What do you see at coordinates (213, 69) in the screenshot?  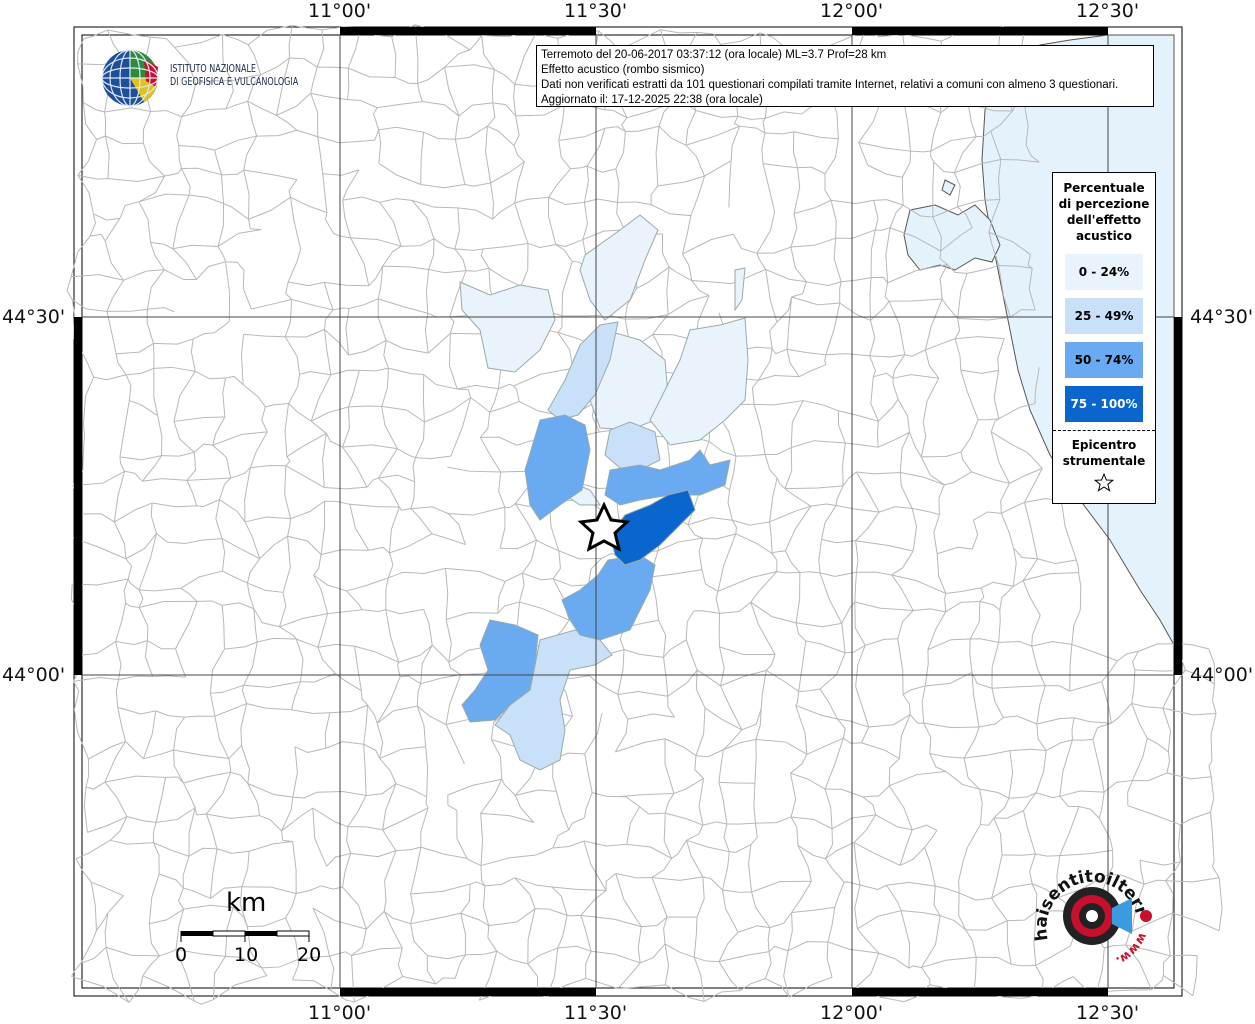 I see `logo-line1: ISTITUTO NAZIONALE` at bounding box center [213, 69].